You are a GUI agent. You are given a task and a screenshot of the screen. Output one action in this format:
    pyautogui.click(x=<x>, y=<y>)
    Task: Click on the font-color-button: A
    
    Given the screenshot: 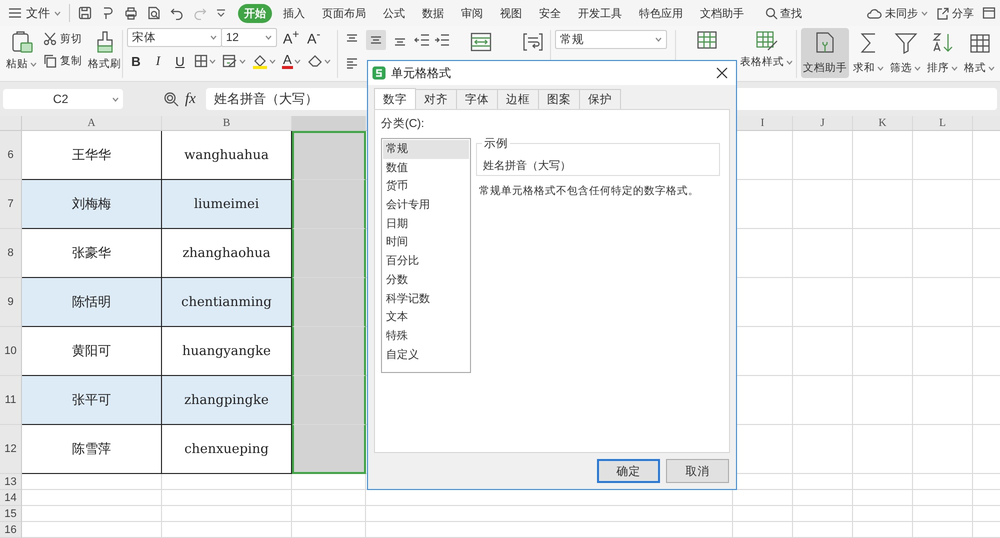 What is the action you would take?
    pyautogui.click(x=291, y=61)
    